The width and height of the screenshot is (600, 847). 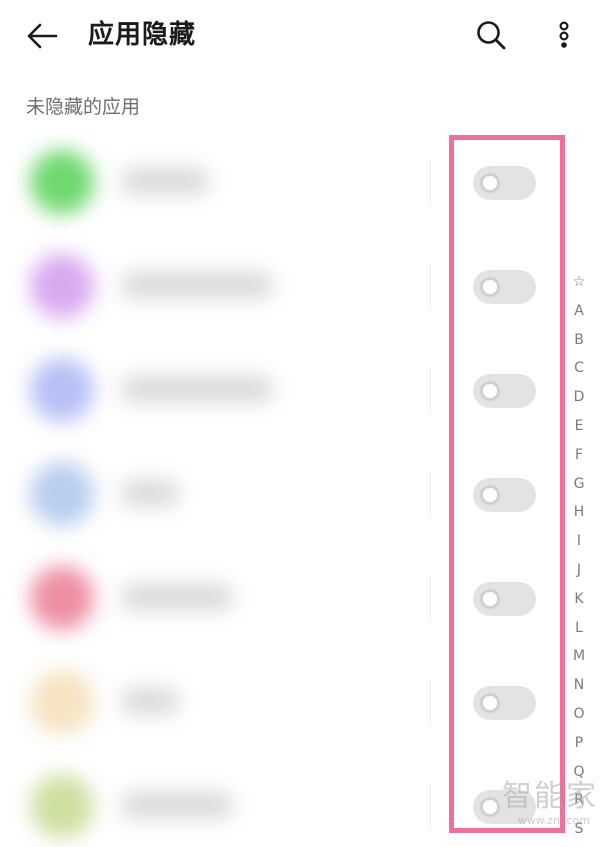 I want to click on index-letter-q: Q, so click(x=579, y=772).